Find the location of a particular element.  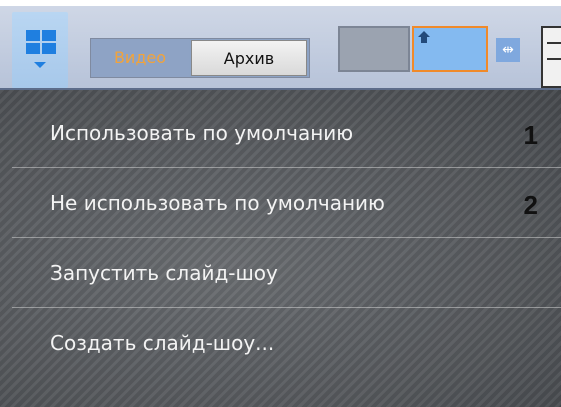

home-icon is located at coordinates (424, 37).